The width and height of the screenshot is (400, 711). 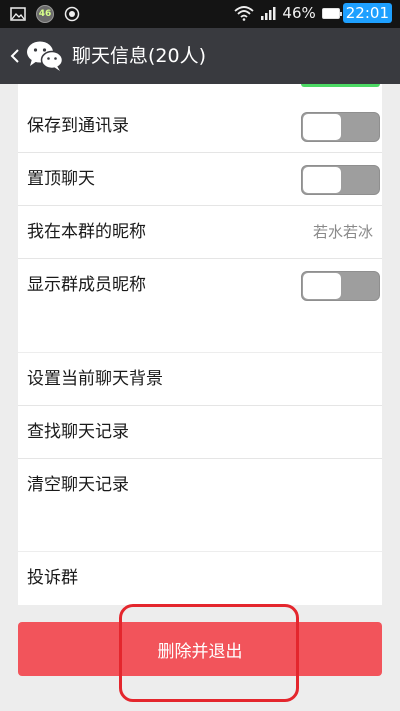 What do you see at coordinates (200, 179) in the screenshot?
I see `row-pin-chat: 置顶聊天` at bounding box center [200, 179].